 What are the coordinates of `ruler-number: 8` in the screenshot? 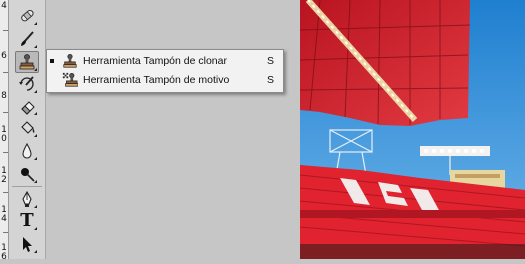 It's located at (4, 96).